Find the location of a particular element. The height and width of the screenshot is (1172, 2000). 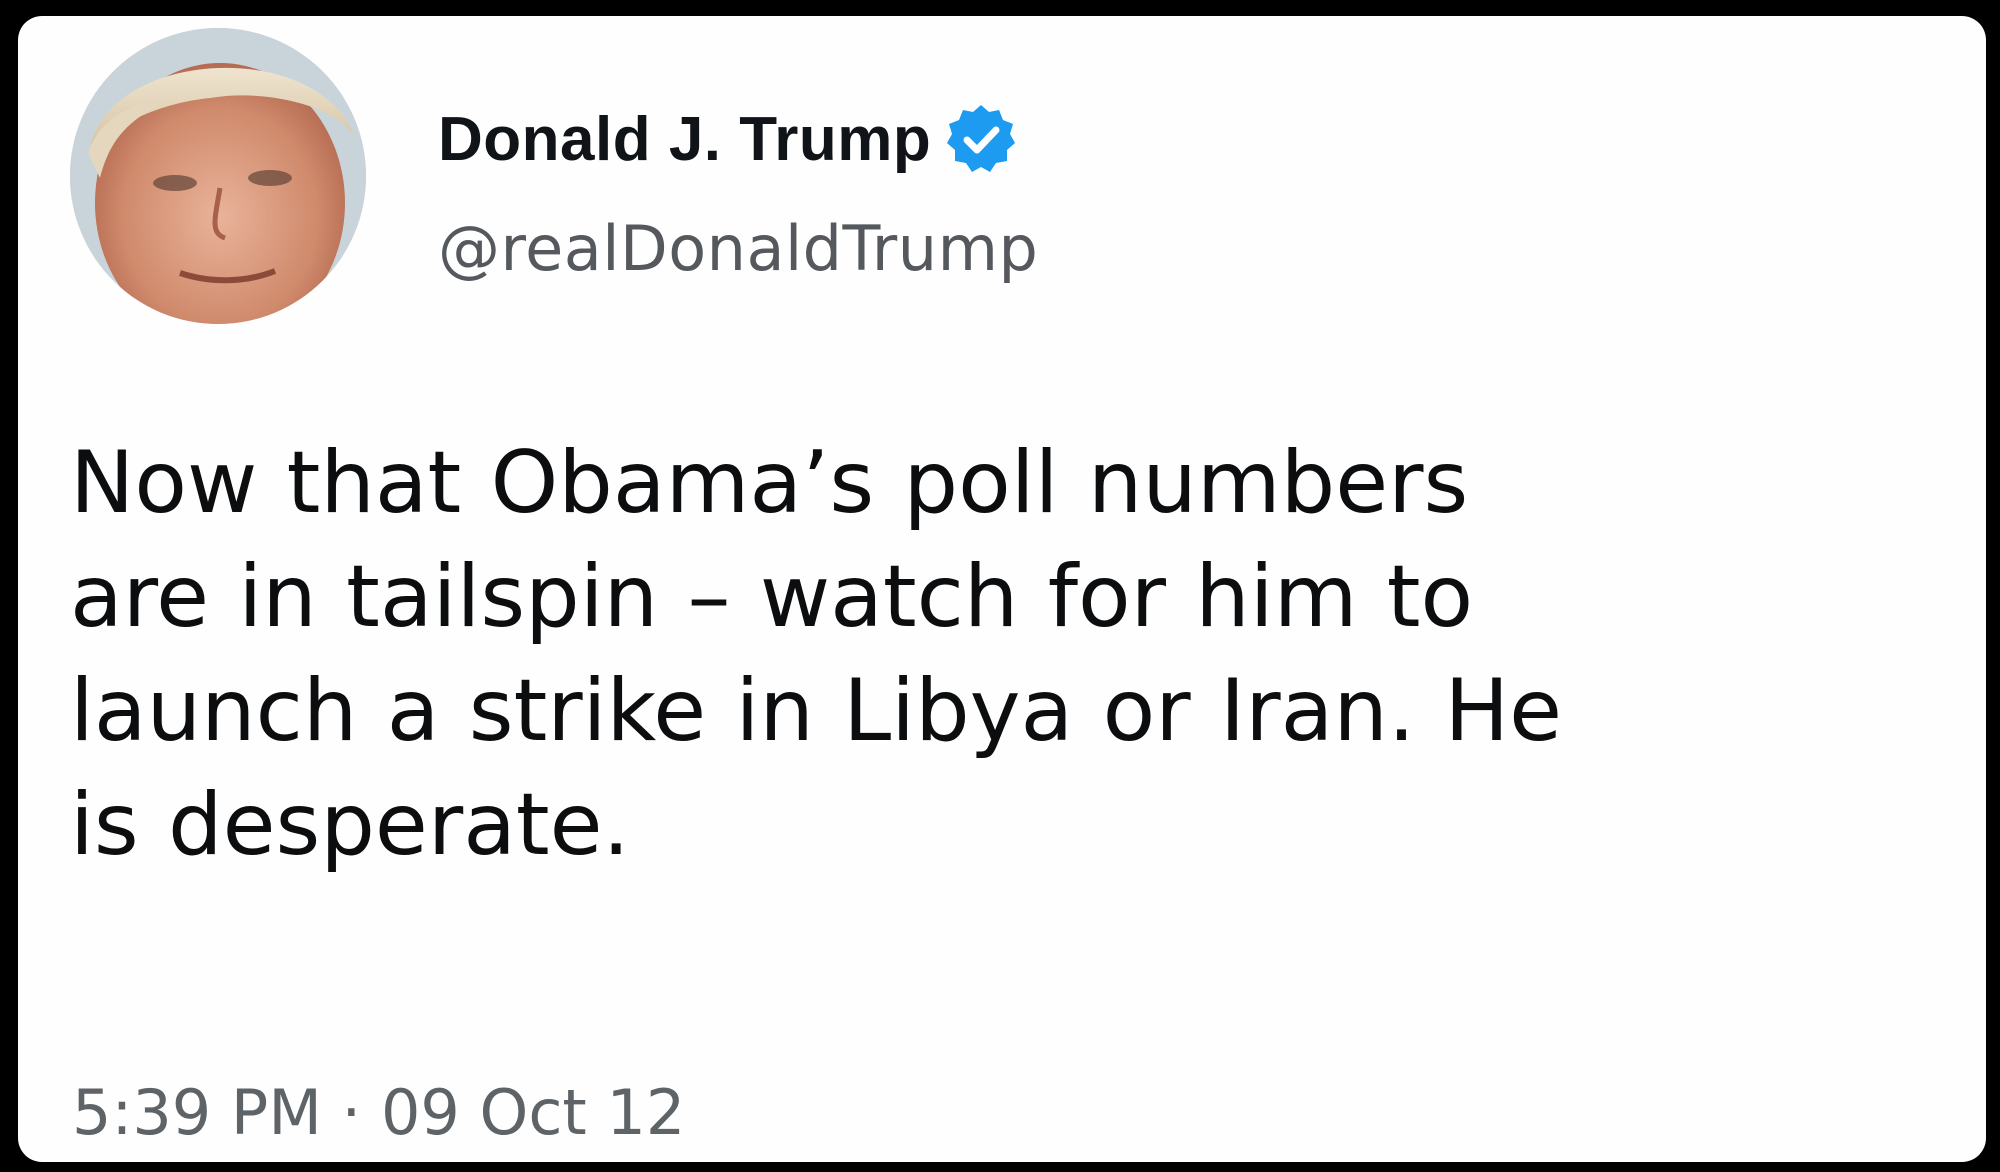

author-handle: @realDonaldTrump is located at coordinates (738, 248).